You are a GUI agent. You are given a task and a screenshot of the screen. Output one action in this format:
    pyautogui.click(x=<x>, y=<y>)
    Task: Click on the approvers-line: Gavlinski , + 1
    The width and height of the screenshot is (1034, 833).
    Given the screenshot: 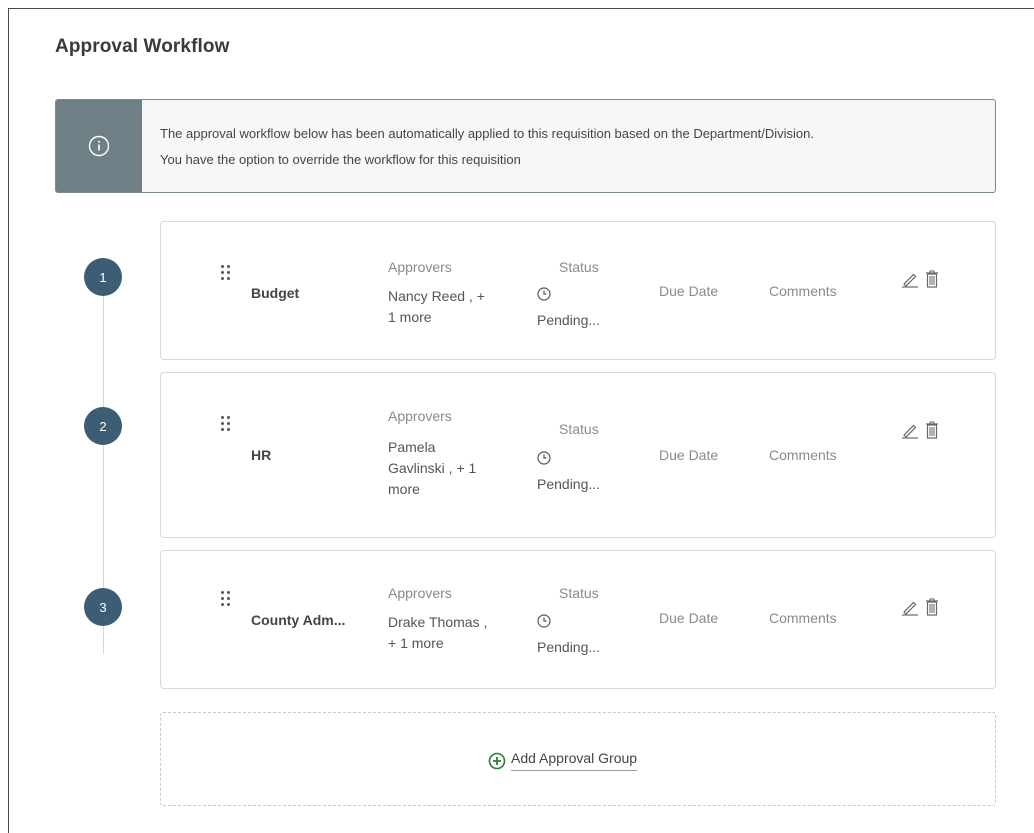 What is the action you would take?
    pyautogui.click(x=432, y=468)
    